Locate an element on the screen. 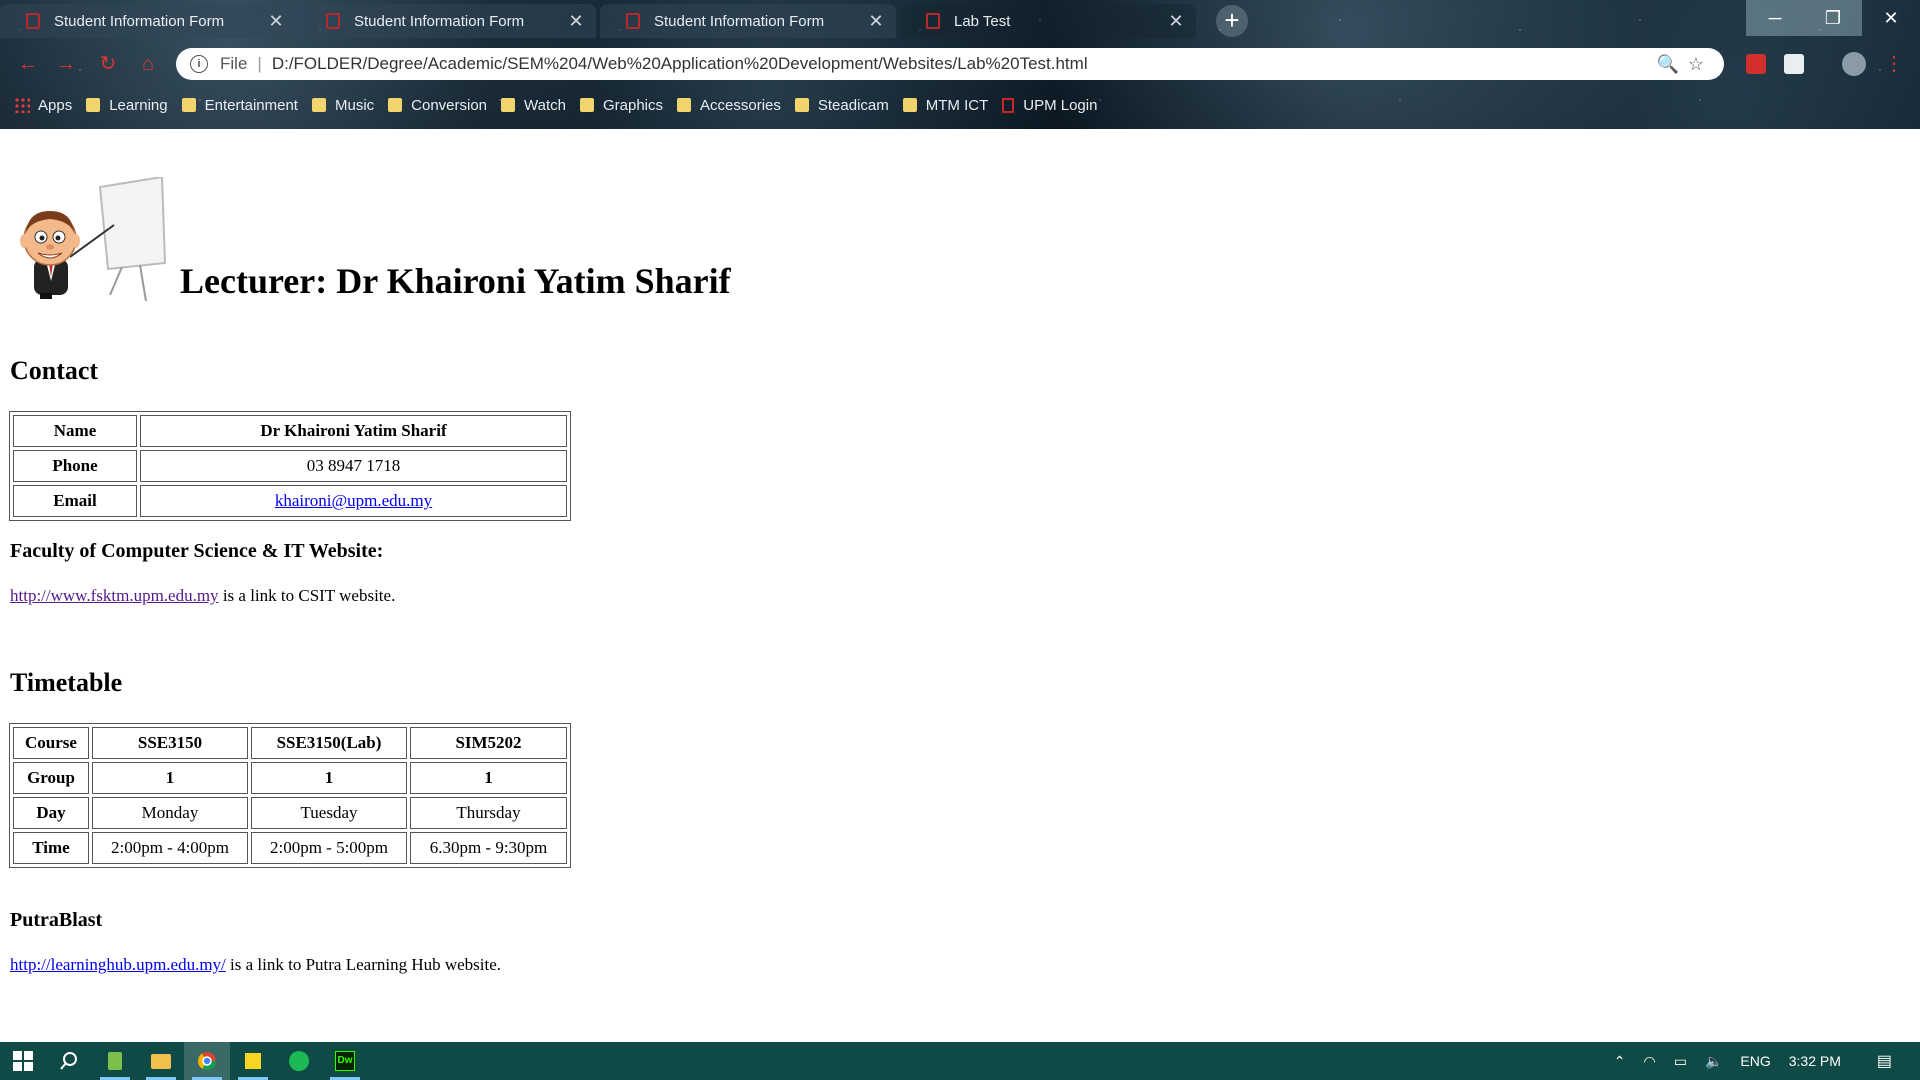 This screenshot has height=1080, width=1920. spotify-icon is located at coordinates (299, 1061).